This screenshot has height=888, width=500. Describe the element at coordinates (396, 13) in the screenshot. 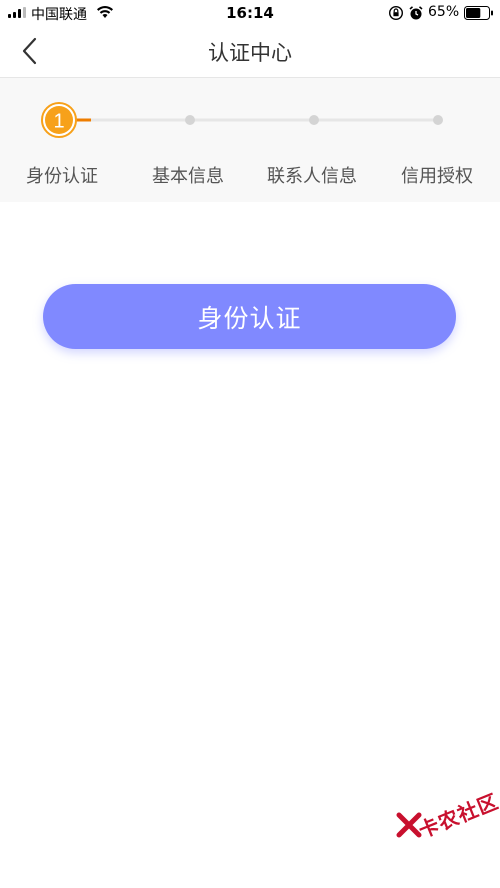

I see `orientation-lock-icon` at that location.